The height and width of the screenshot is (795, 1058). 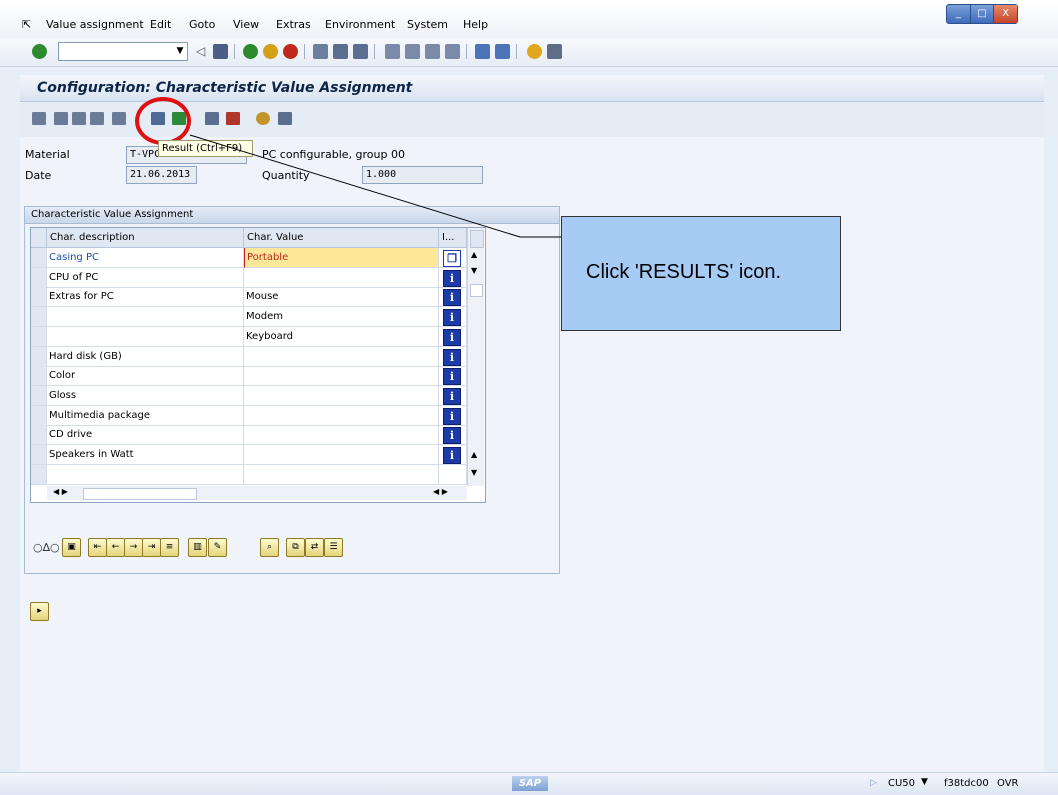 I want to click on transaction-code: CU50, so click(x=902, y=783).